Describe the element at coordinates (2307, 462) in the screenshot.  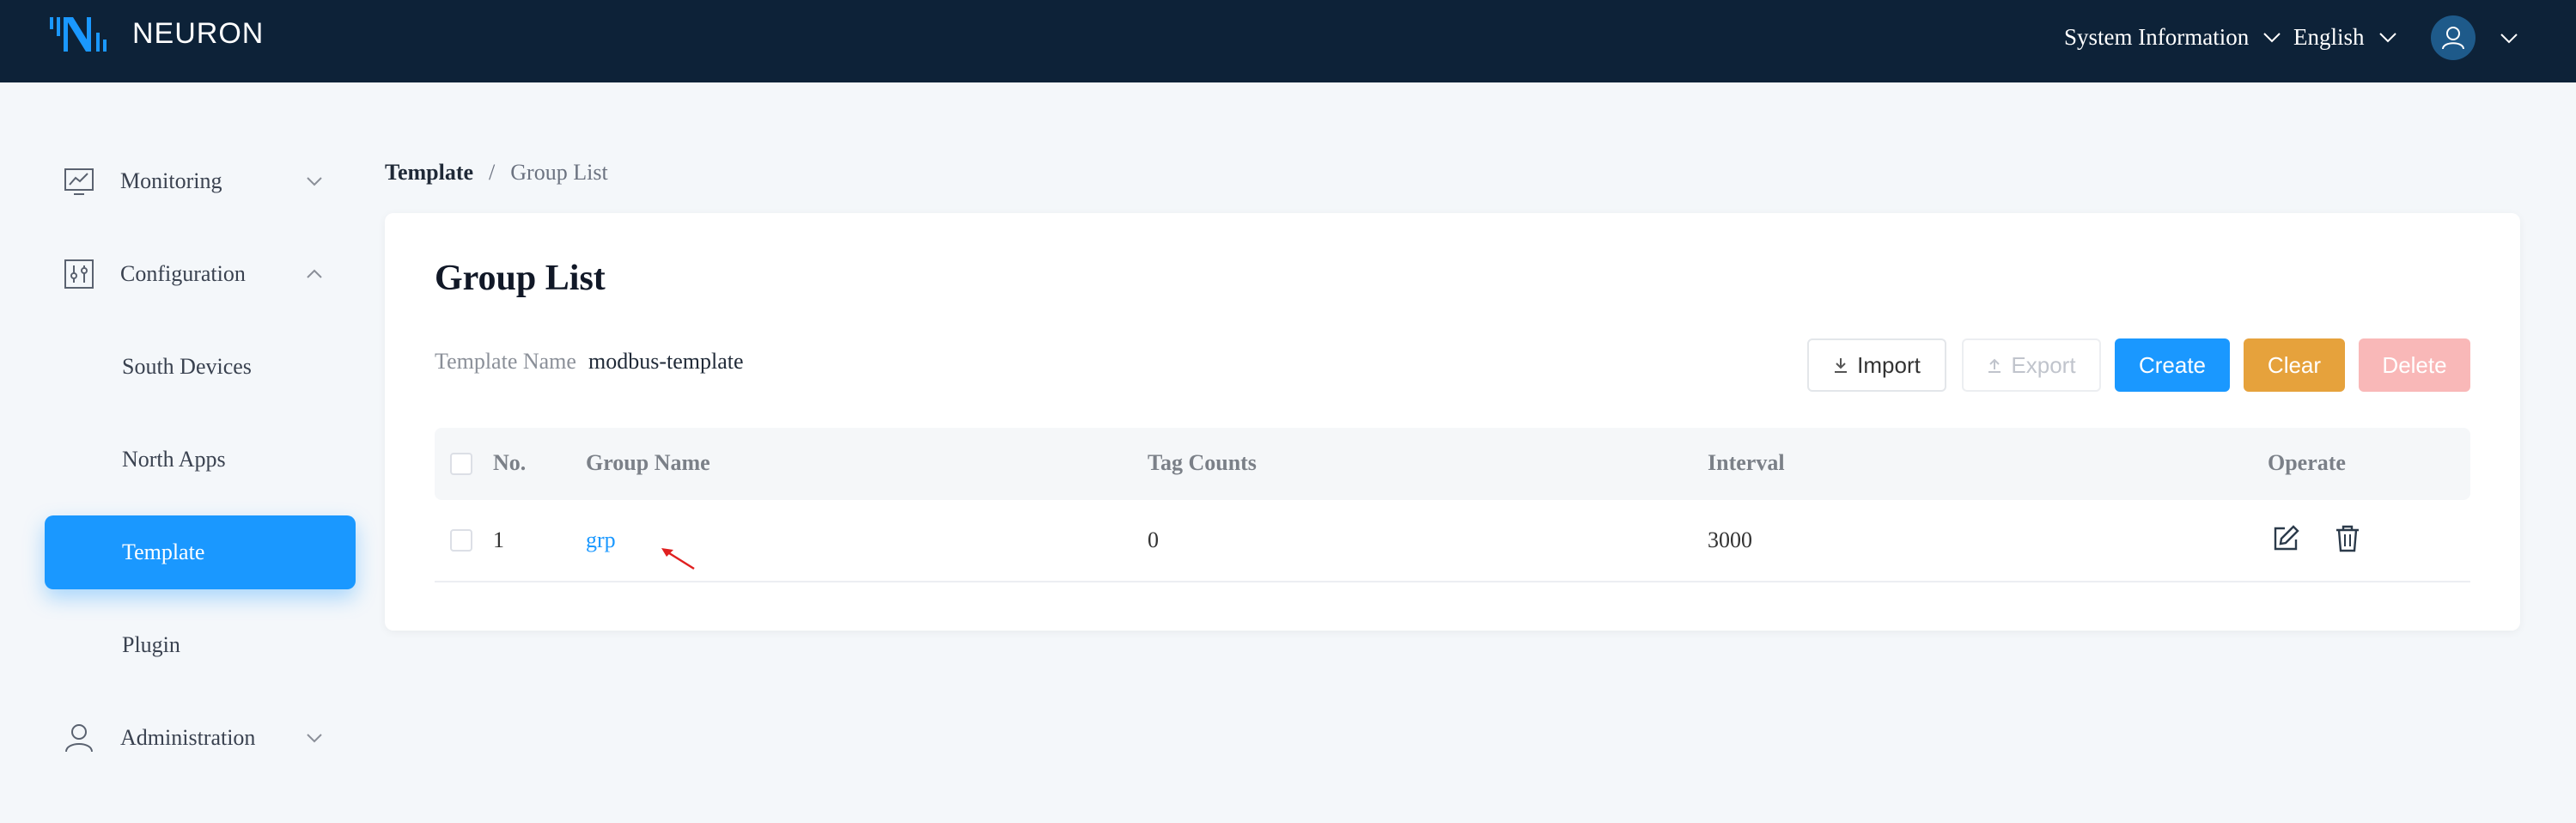
I see `column-header-operate: Operate` at that location.